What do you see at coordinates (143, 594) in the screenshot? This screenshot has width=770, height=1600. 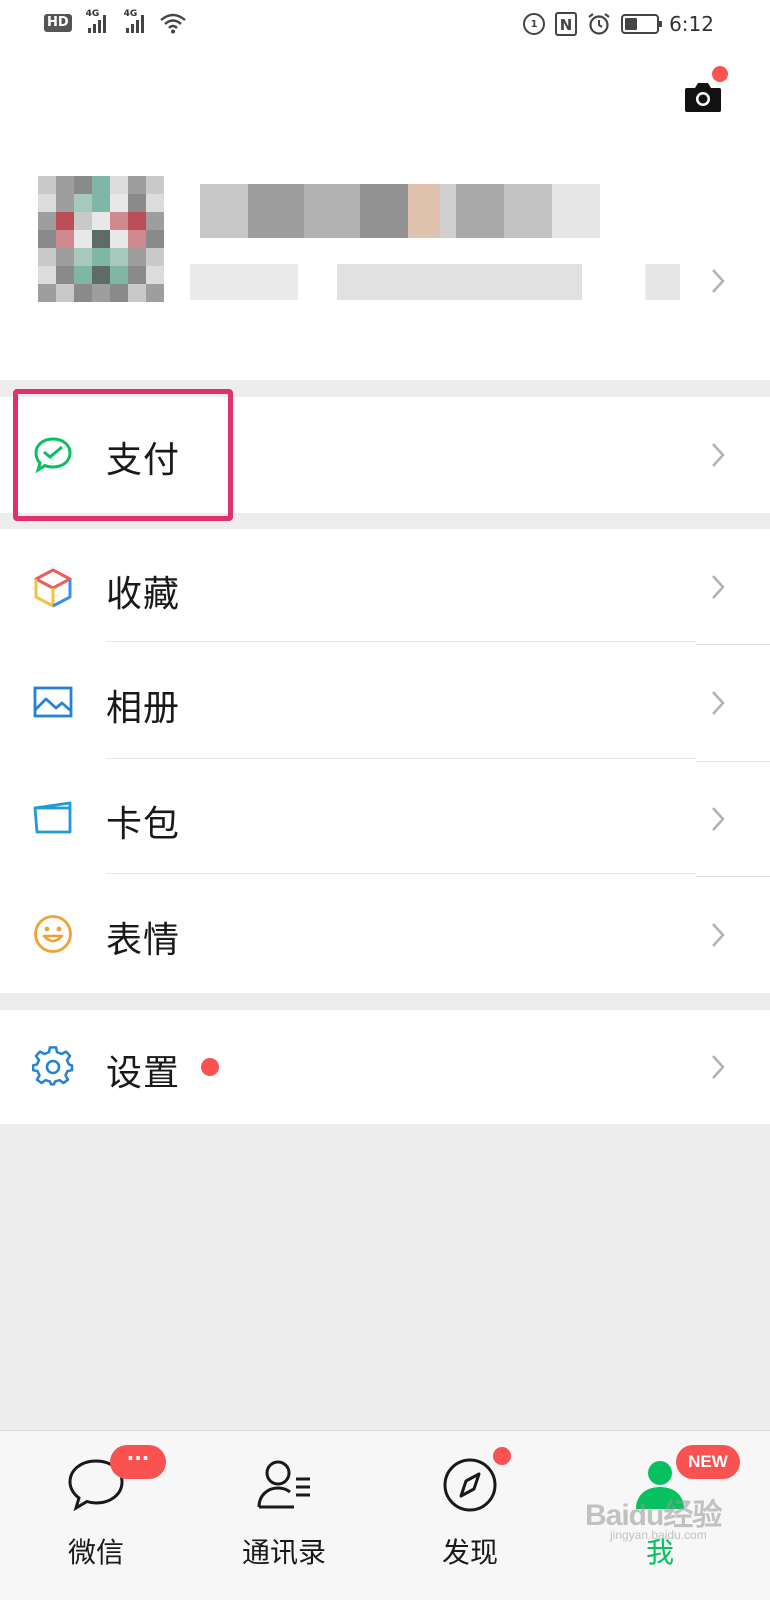 I see `menu-label-favorites: 收藏` at bounding box center [143, 594].